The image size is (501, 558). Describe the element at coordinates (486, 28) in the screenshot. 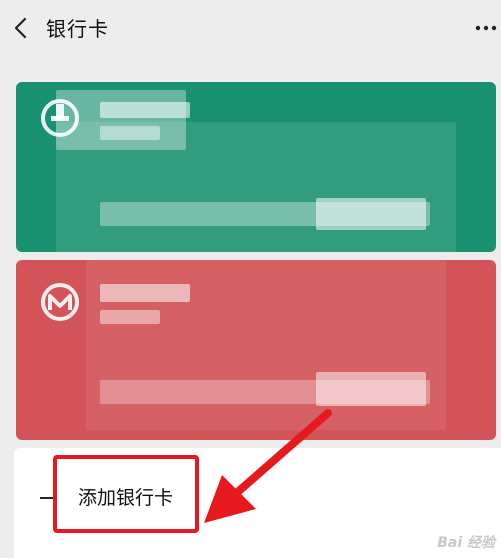

I see `more-dots-icon` at that location.